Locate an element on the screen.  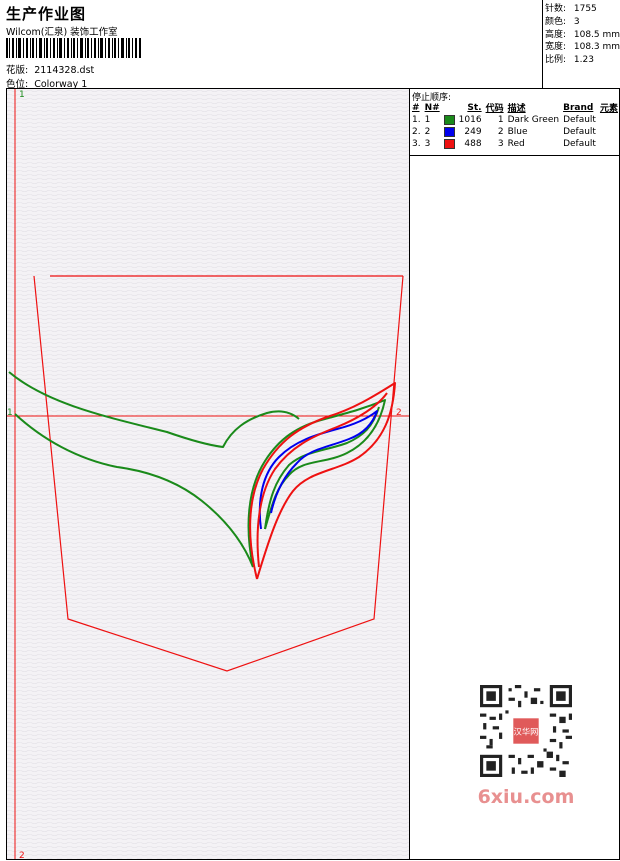
colors-row: 颜色: 3 is located at coordinates (581, 22).